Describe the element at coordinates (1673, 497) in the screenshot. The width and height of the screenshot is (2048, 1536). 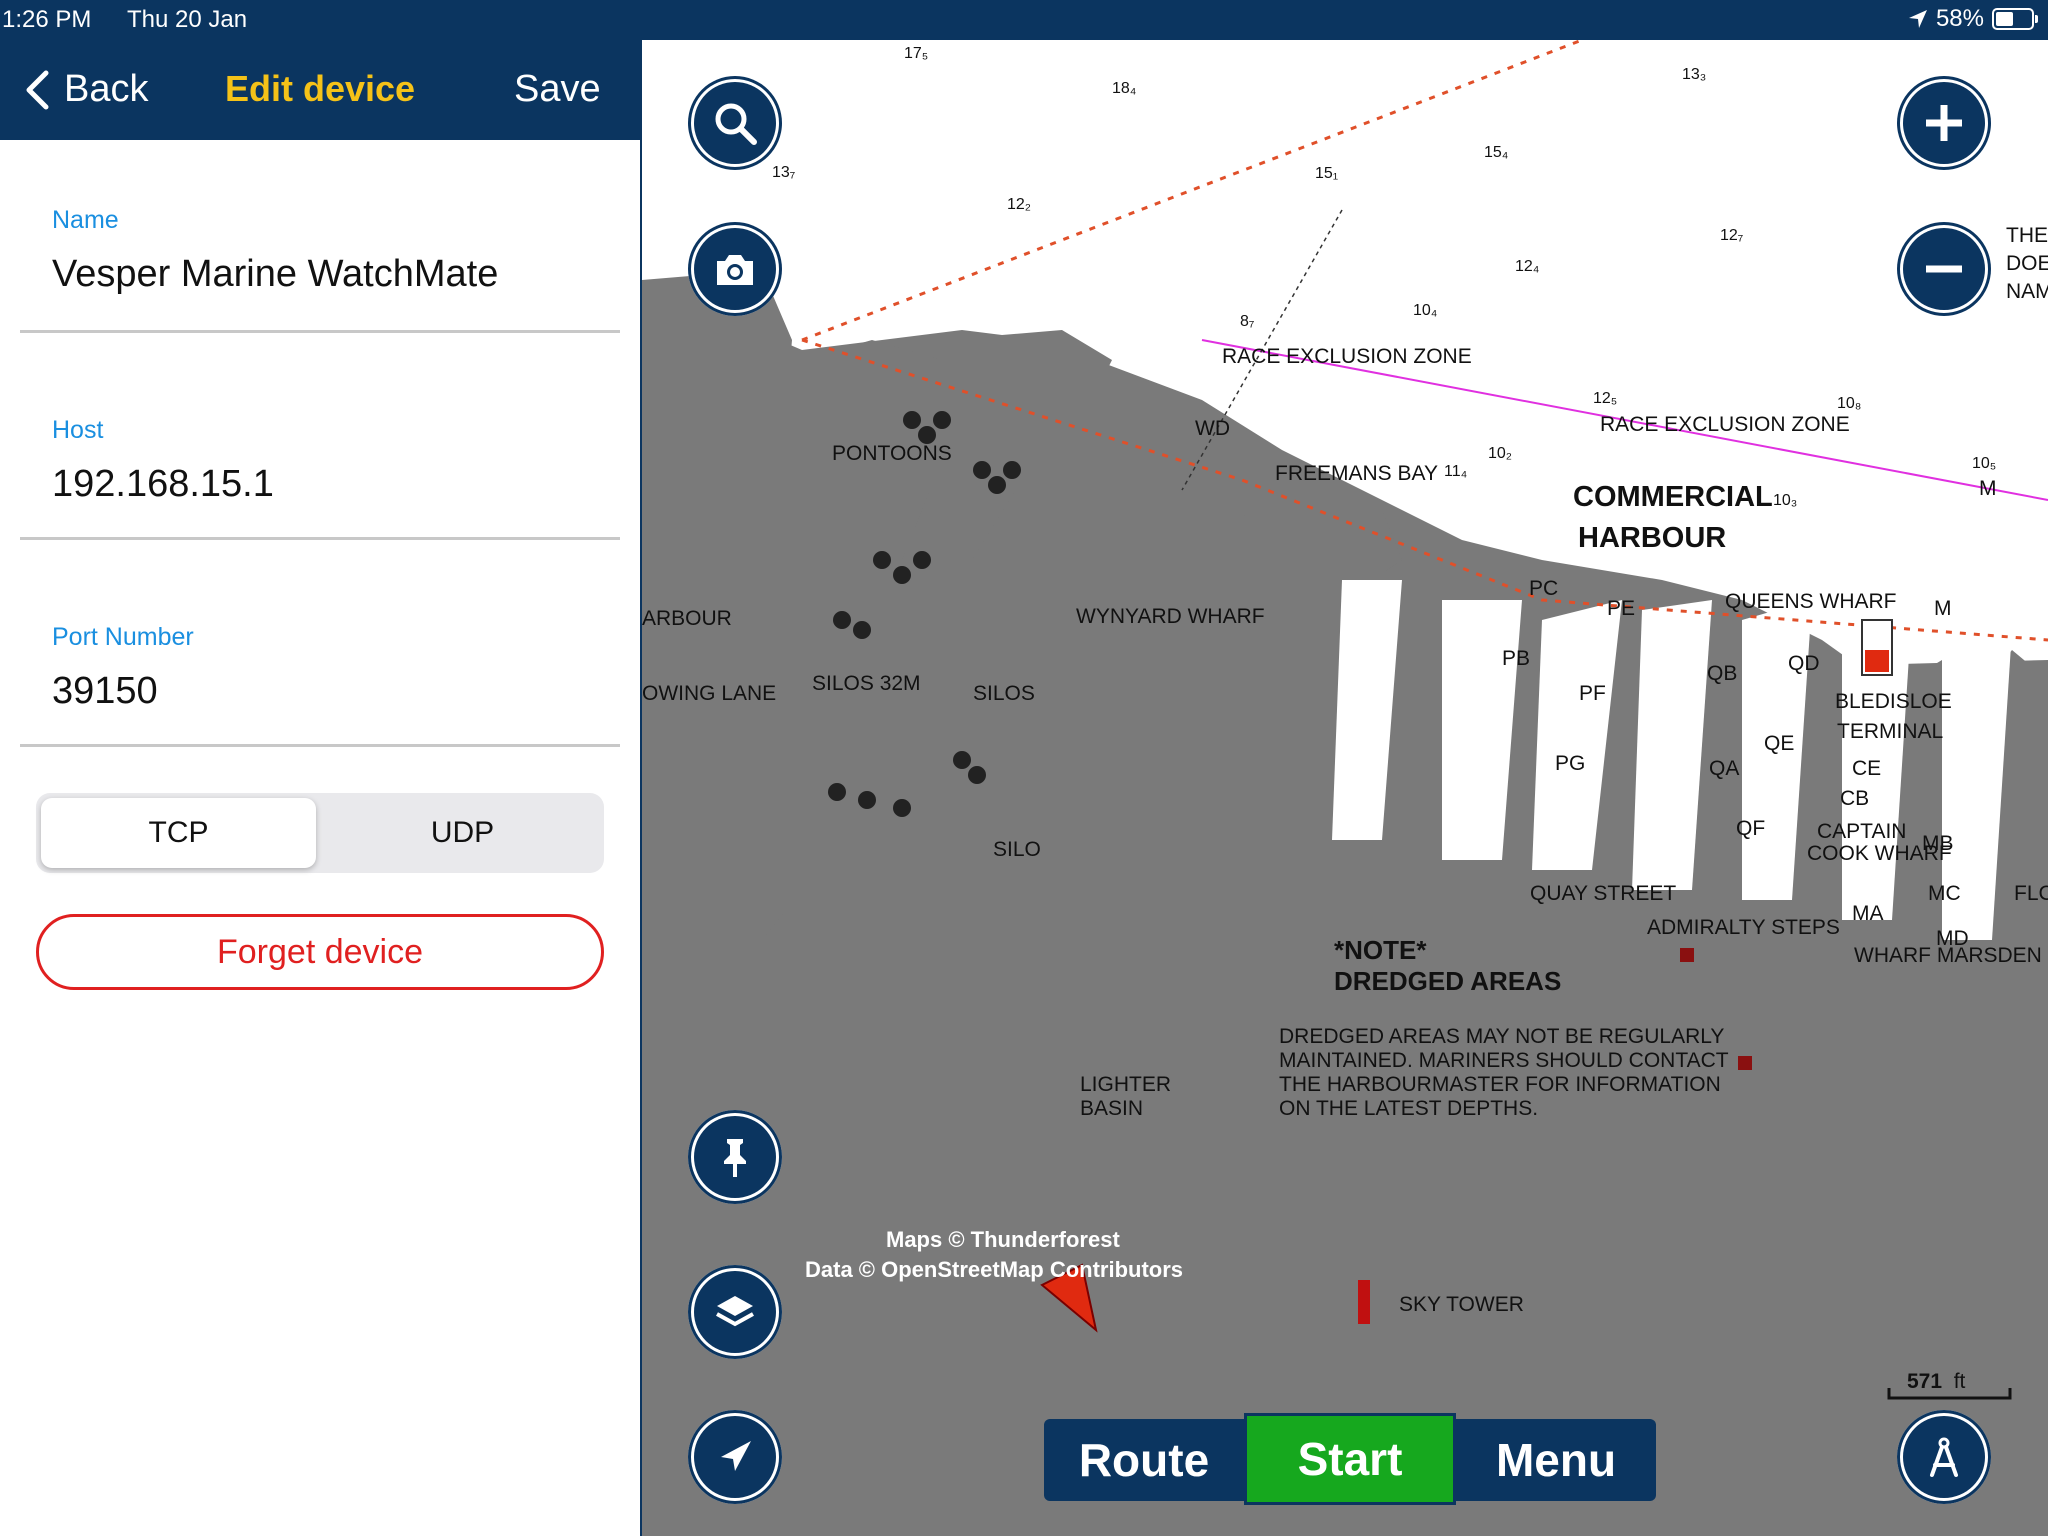
I see `map-label: COMMERCIAL` at that location.